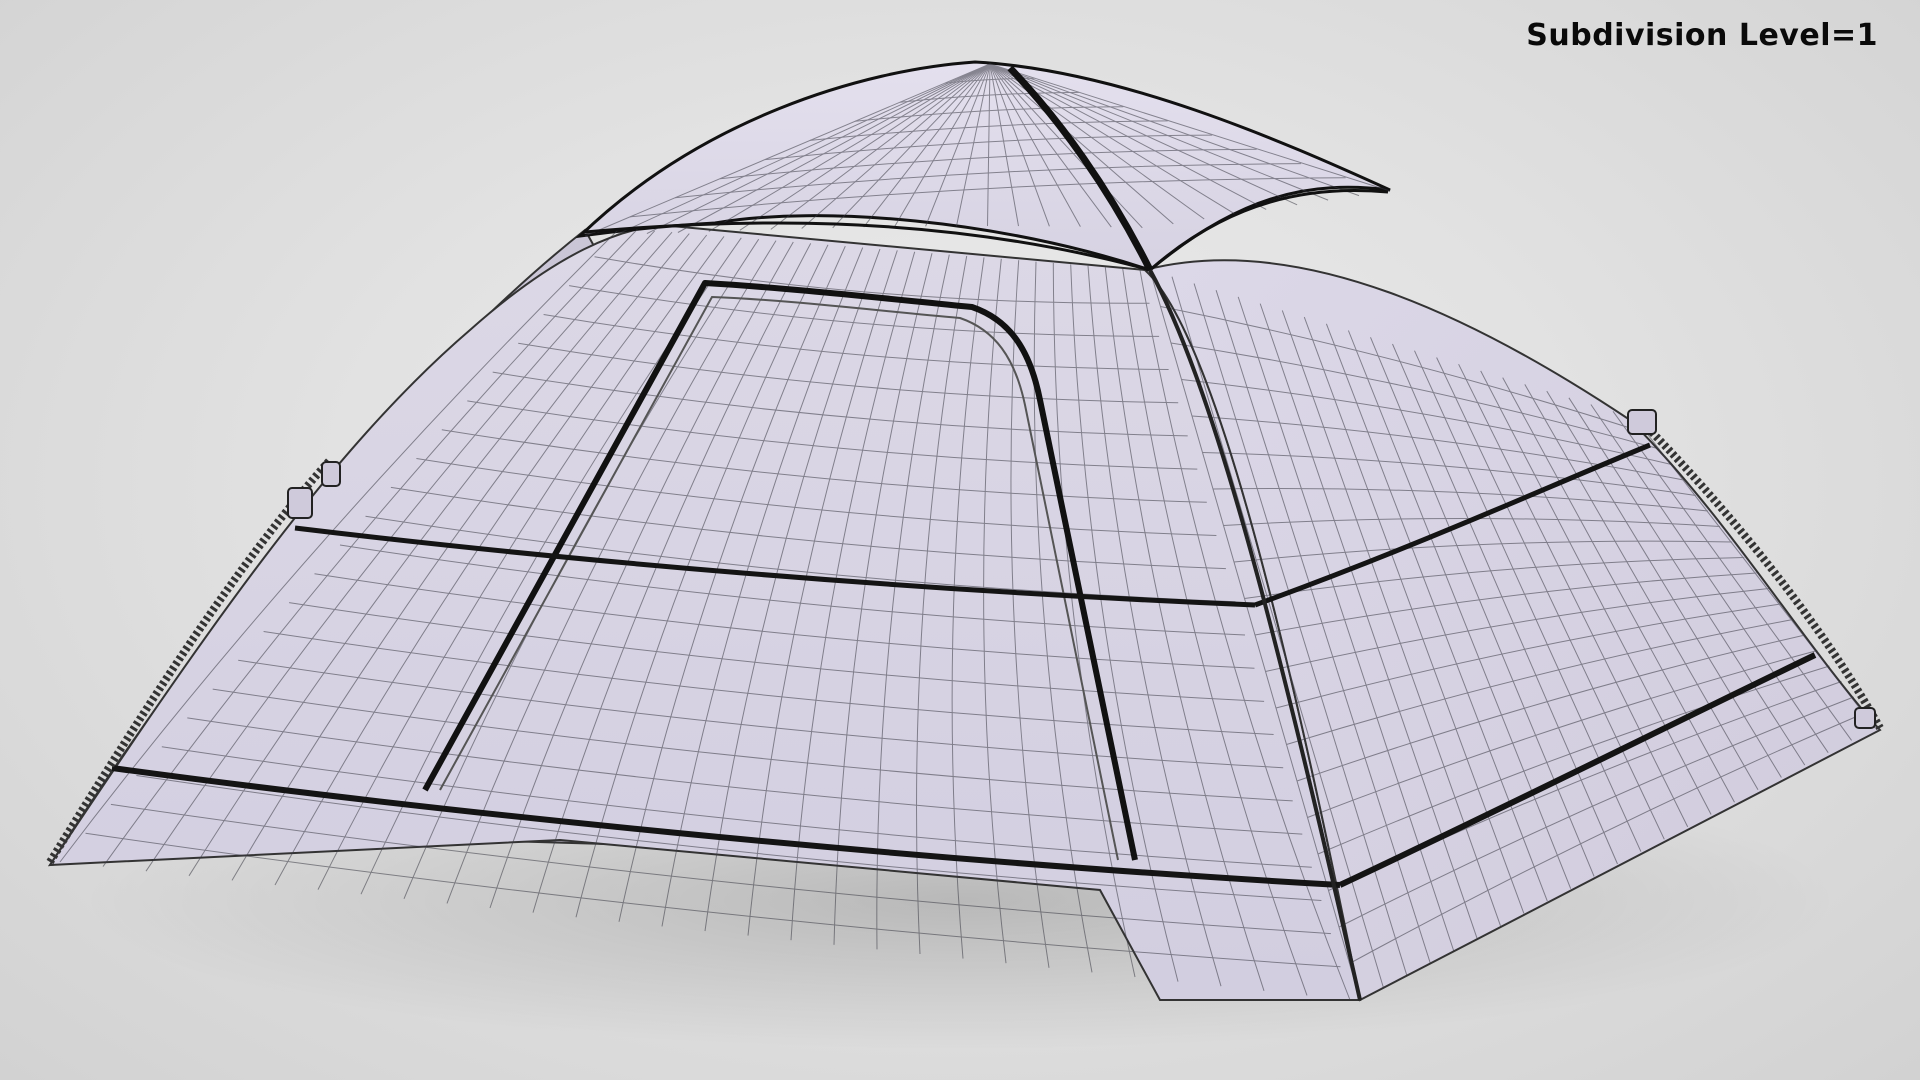 Image resolution: width=1920 pixels, height=1080 pixels. I want to click on subdivision-level-label: Subdivision Level=1, so click(1702, 35).